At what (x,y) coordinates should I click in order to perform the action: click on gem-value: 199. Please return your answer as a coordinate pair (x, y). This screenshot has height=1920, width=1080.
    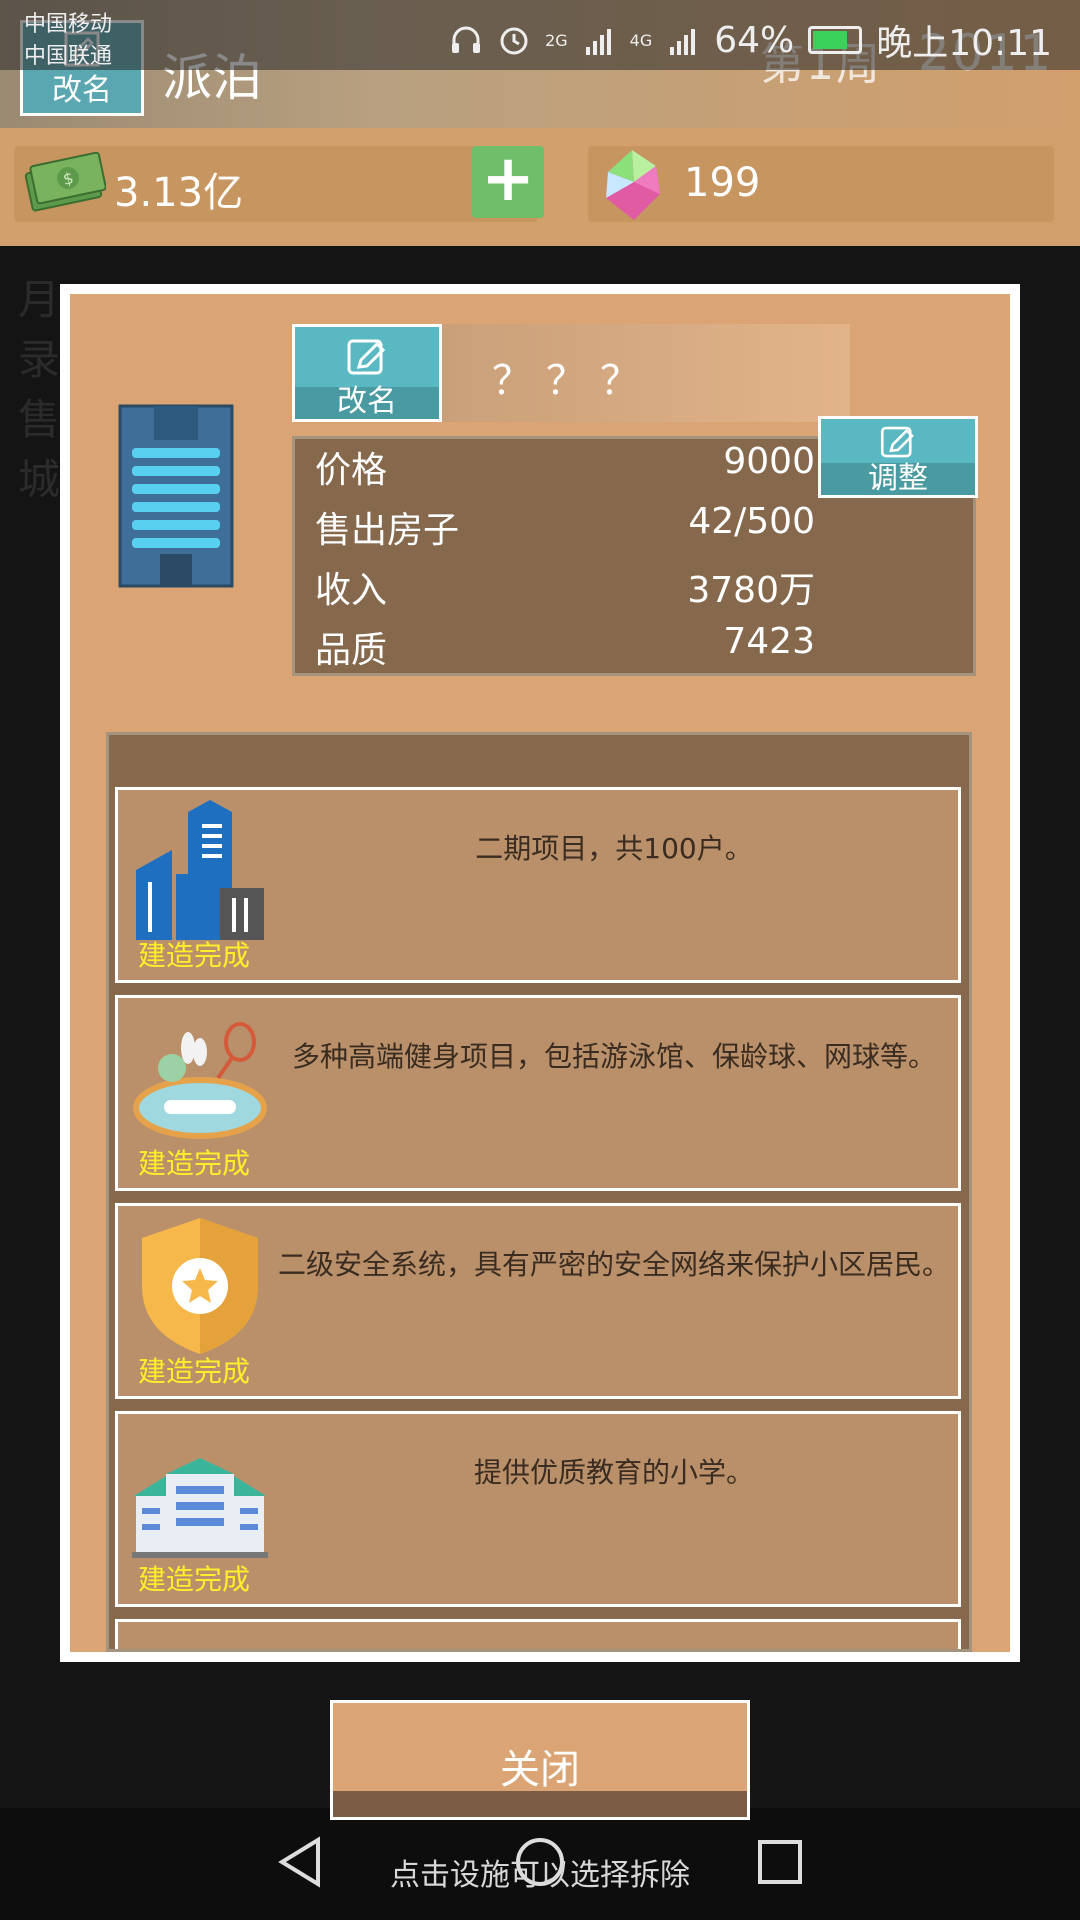
    Looking at the image, I should click on (722, 183).